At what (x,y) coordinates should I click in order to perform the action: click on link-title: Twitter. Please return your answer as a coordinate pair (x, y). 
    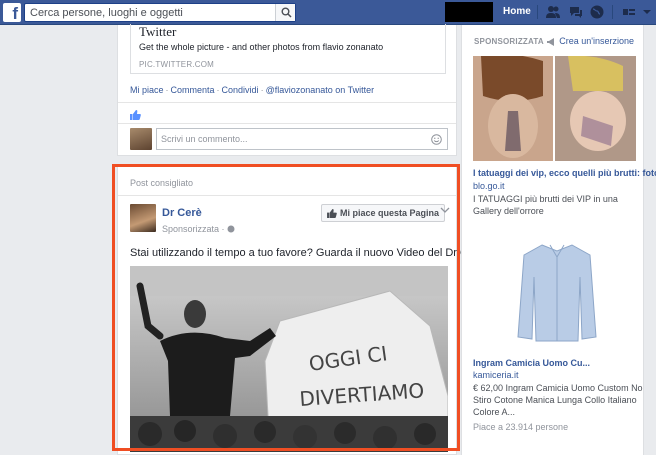
    Looking at the image, I should click on (158, 31).